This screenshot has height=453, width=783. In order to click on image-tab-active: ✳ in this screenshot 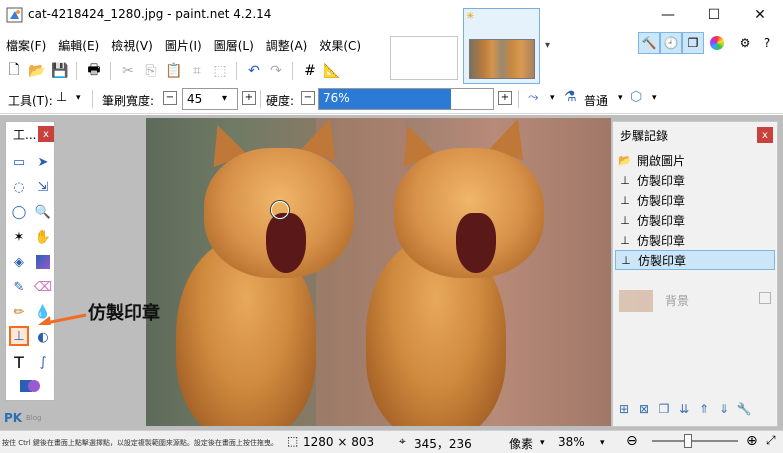, I will do `click(501, 46)`.